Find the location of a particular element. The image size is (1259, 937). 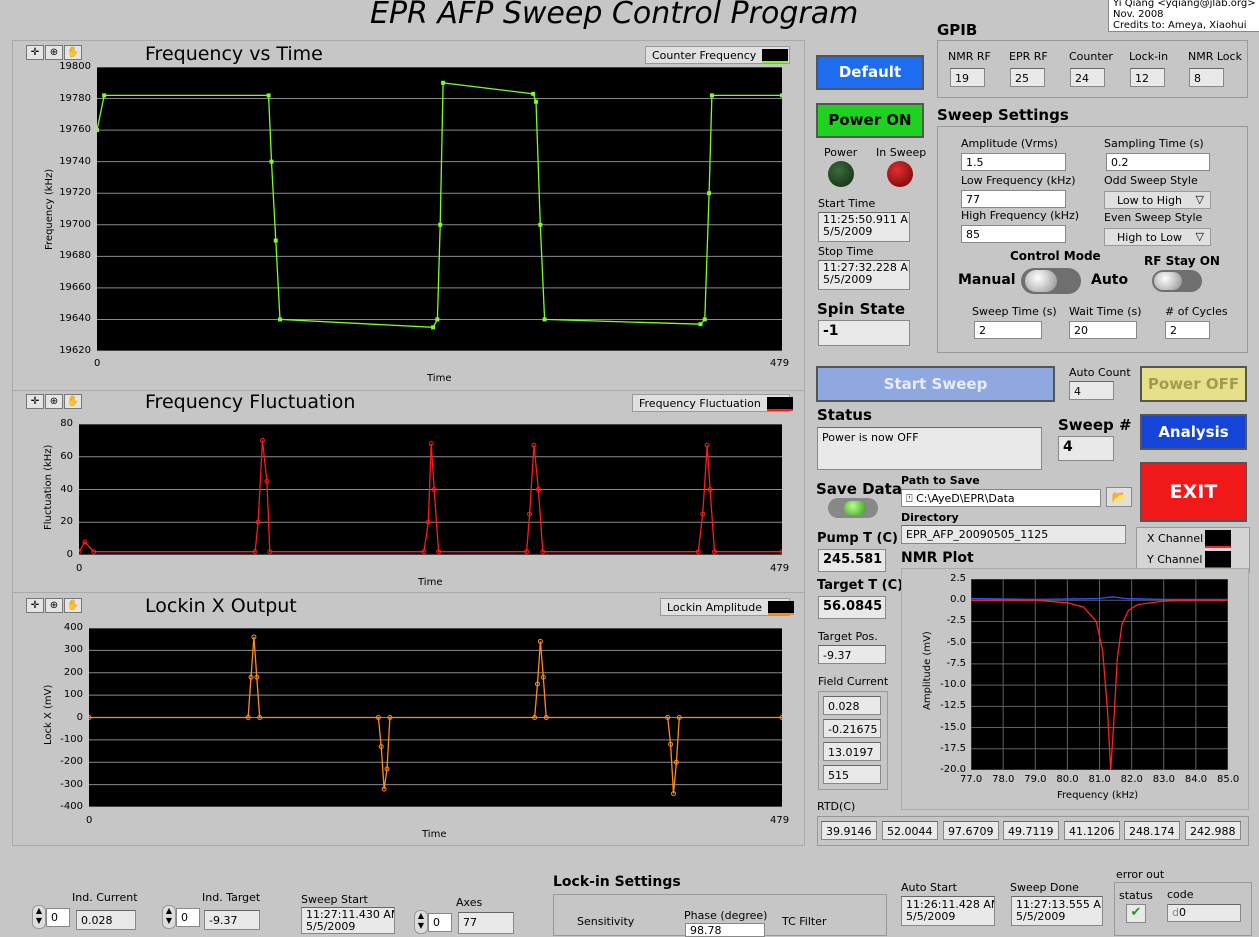

axes-value: 77 is located at coordinates (486, 923).